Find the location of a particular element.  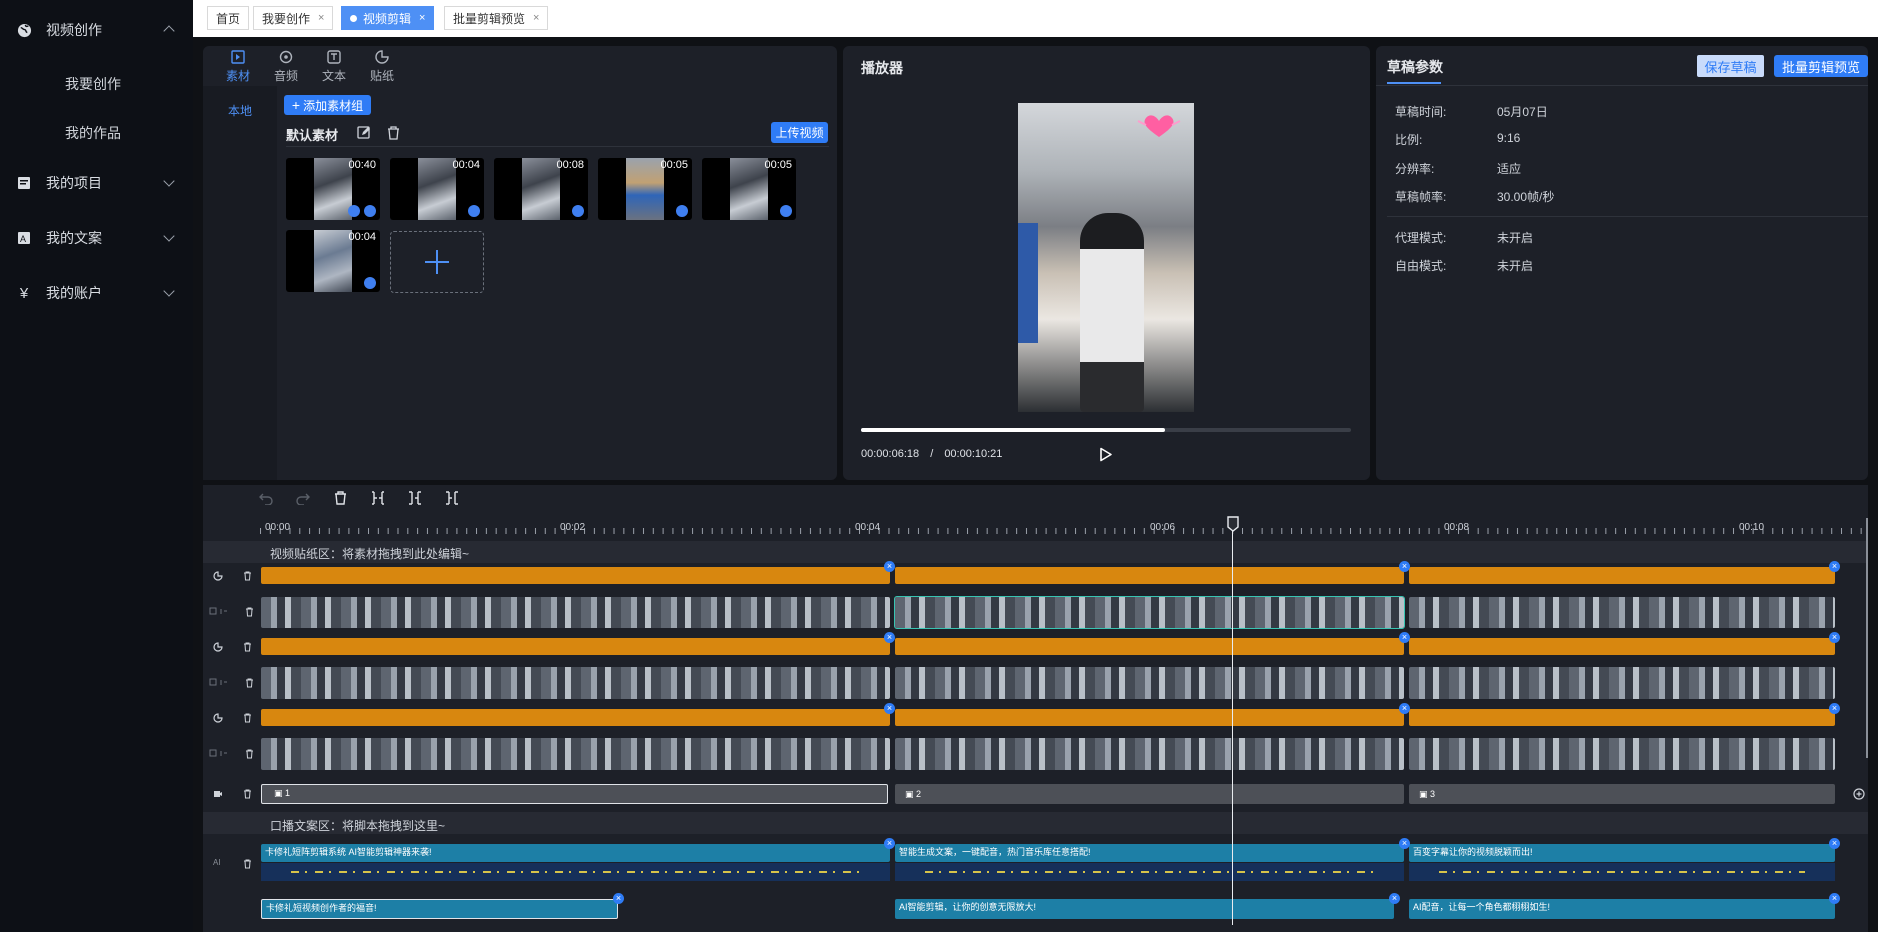

scene-clip-2: ▣ 2 is located at coordinates (1149, 794).